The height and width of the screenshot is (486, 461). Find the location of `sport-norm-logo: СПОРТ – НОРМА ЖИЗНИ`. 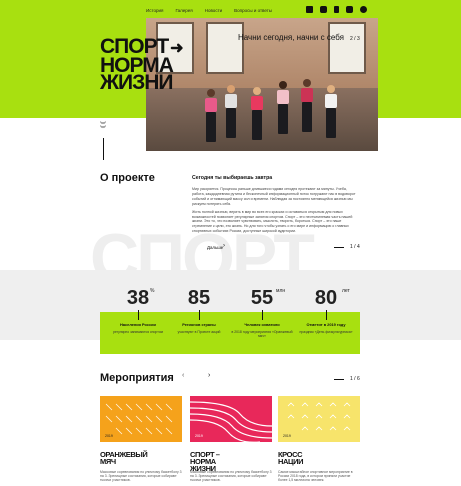

sport-norm-logo: СПОРТ – НОРМА ЖИЗНИ is located at coordinates (205, 461).